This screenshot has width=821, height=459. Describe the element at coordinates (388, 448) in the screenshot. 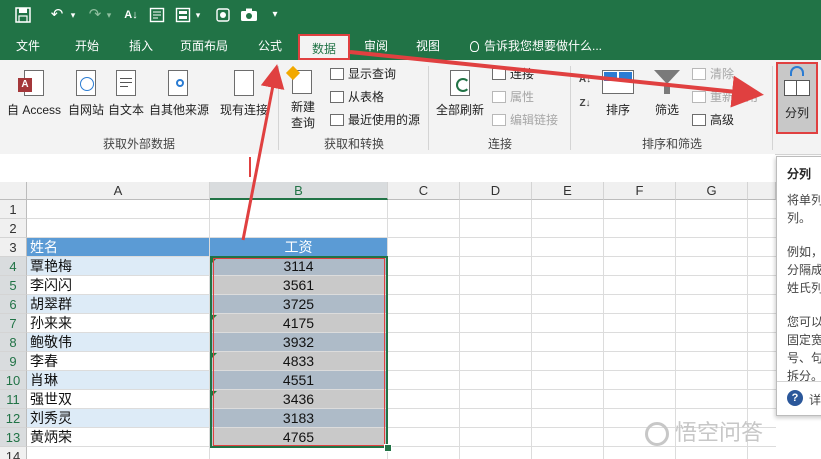

I see `fill-handle` at that location.